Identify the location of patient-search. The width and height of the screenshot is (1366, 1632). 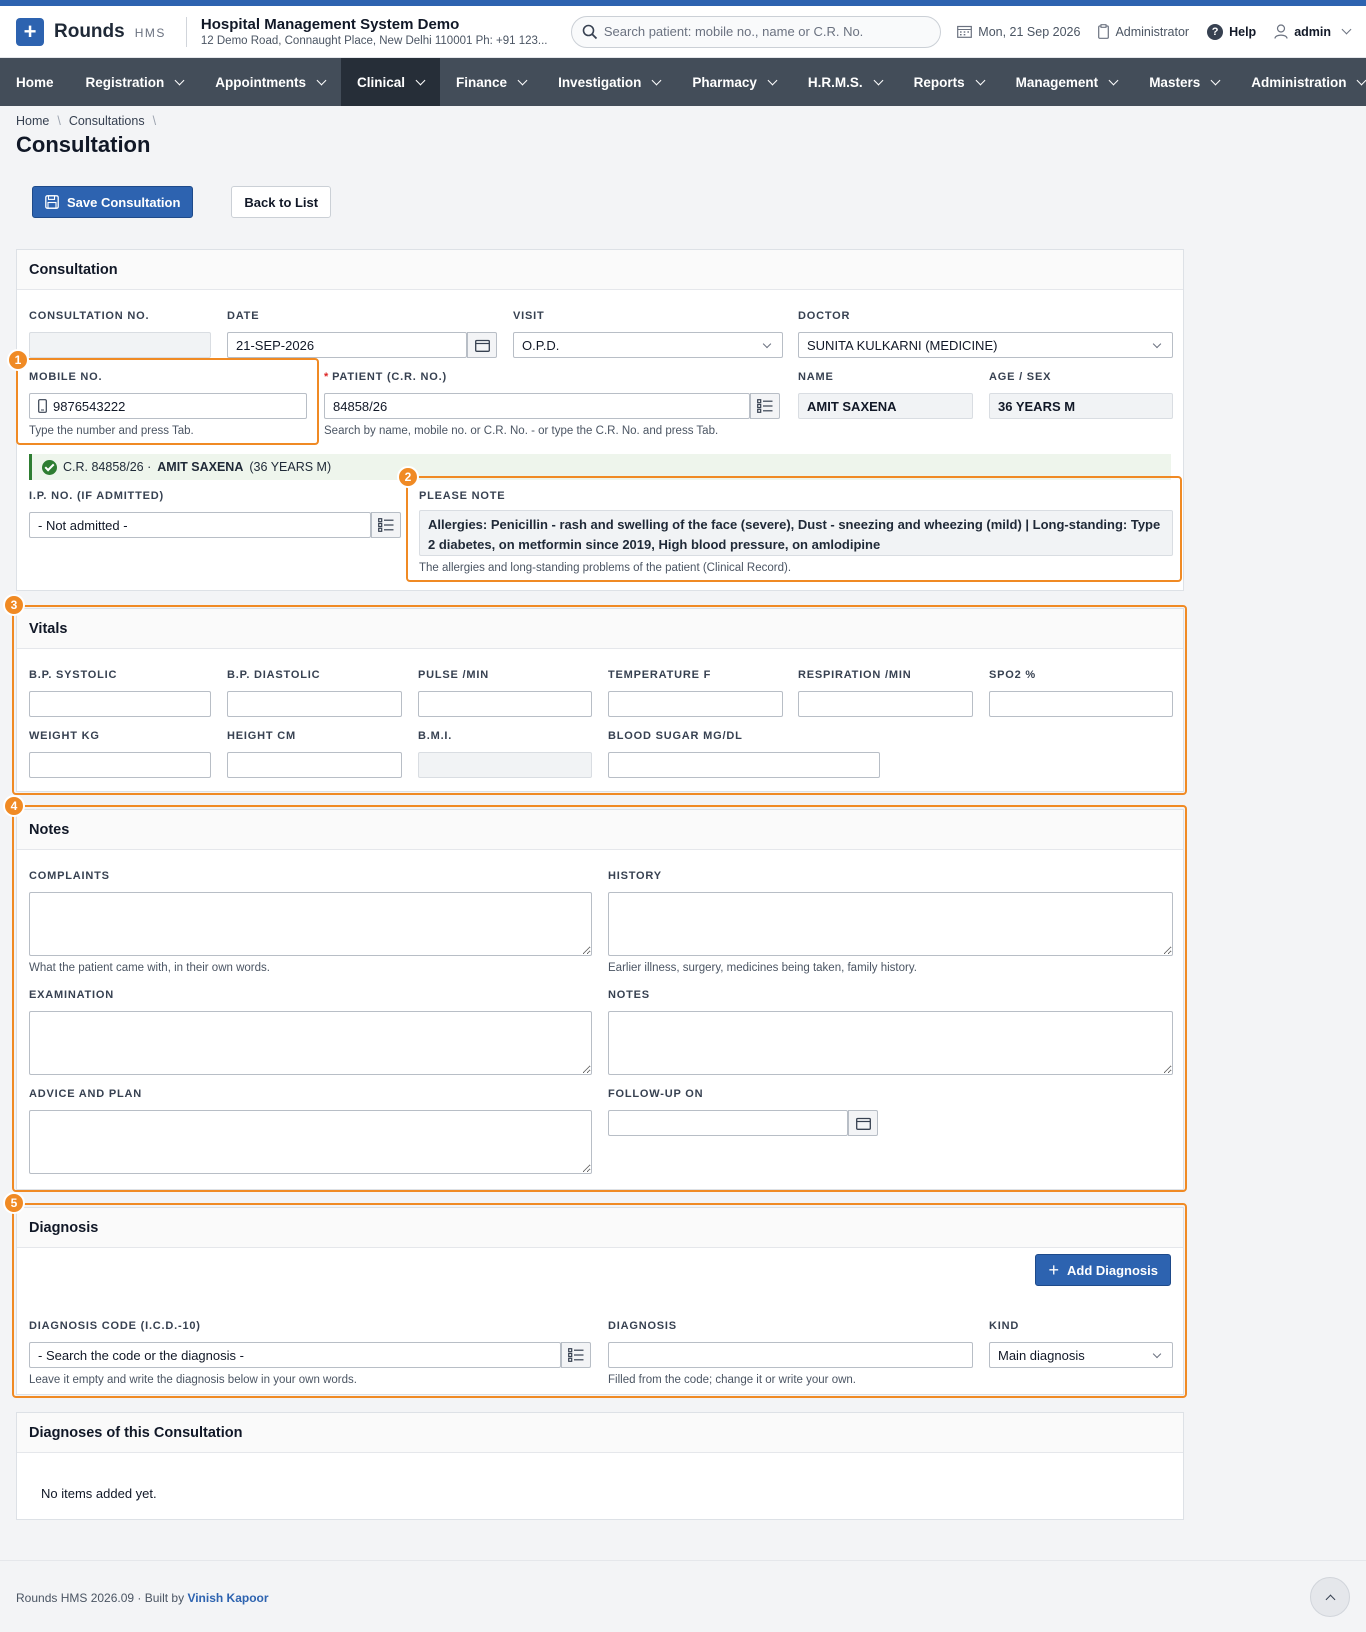
(755, 31).